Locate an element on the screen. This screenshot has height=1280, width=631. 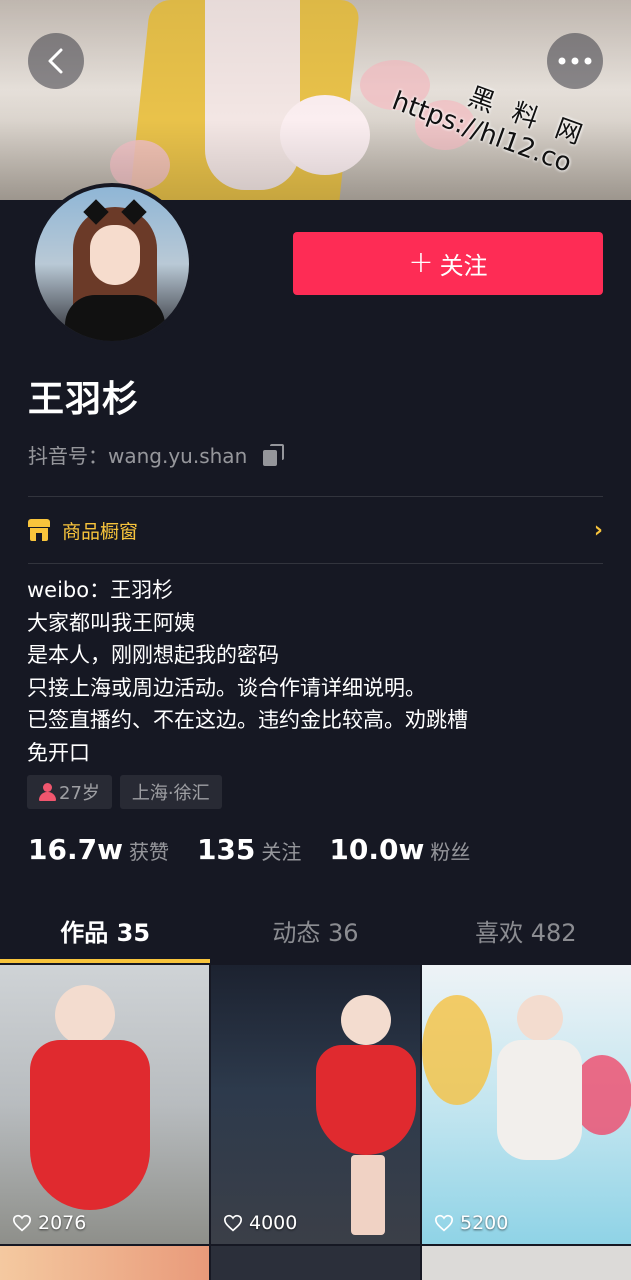
douyin-id: wang.yu.shan is located at coordinates (178, 456).